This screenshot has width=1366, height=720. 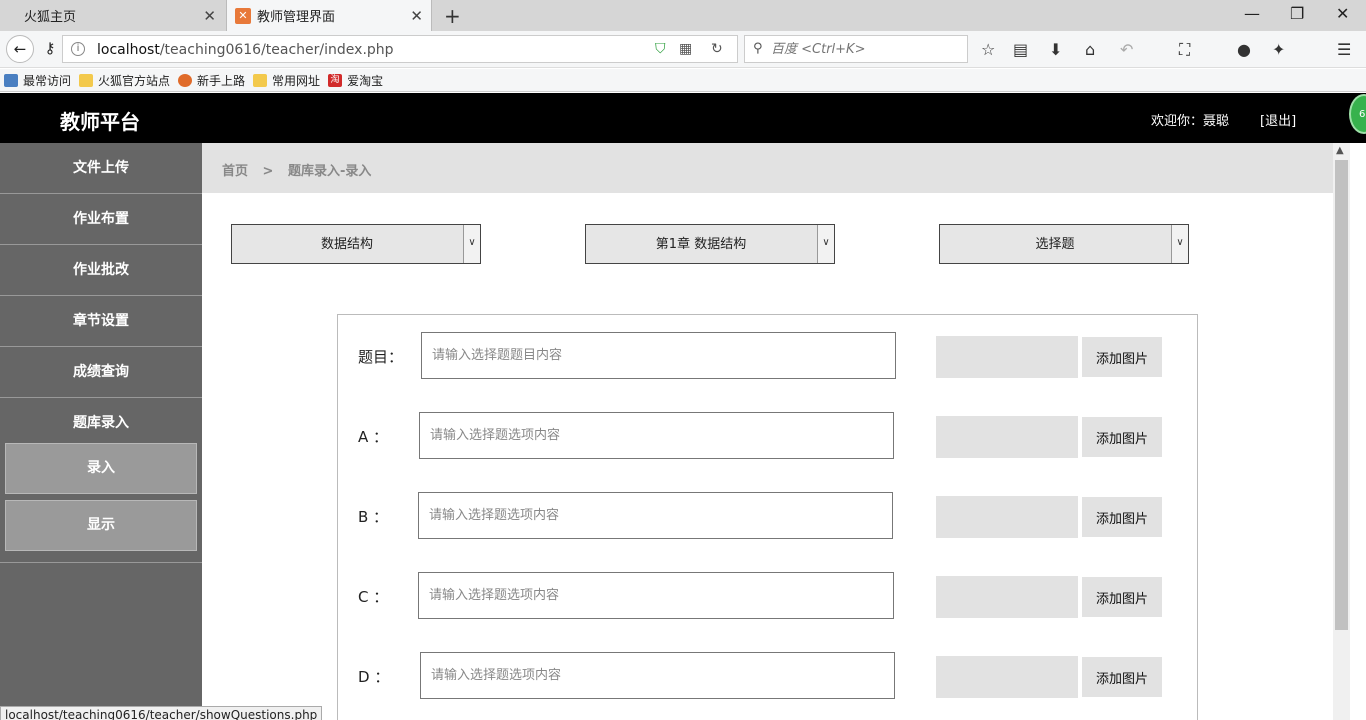 I want to click on new-tab-icon: +, so click(x=452, y=16).